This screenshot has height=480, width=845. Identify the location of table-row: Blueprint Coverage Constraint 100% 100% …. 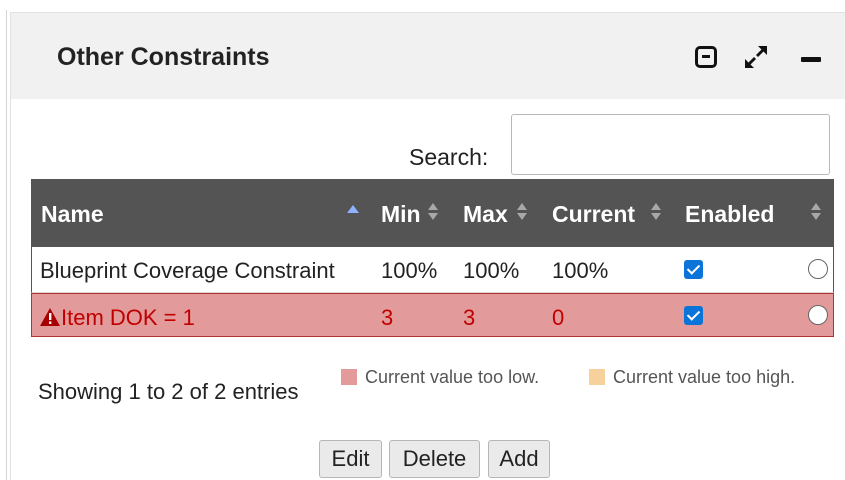
(432, 270).